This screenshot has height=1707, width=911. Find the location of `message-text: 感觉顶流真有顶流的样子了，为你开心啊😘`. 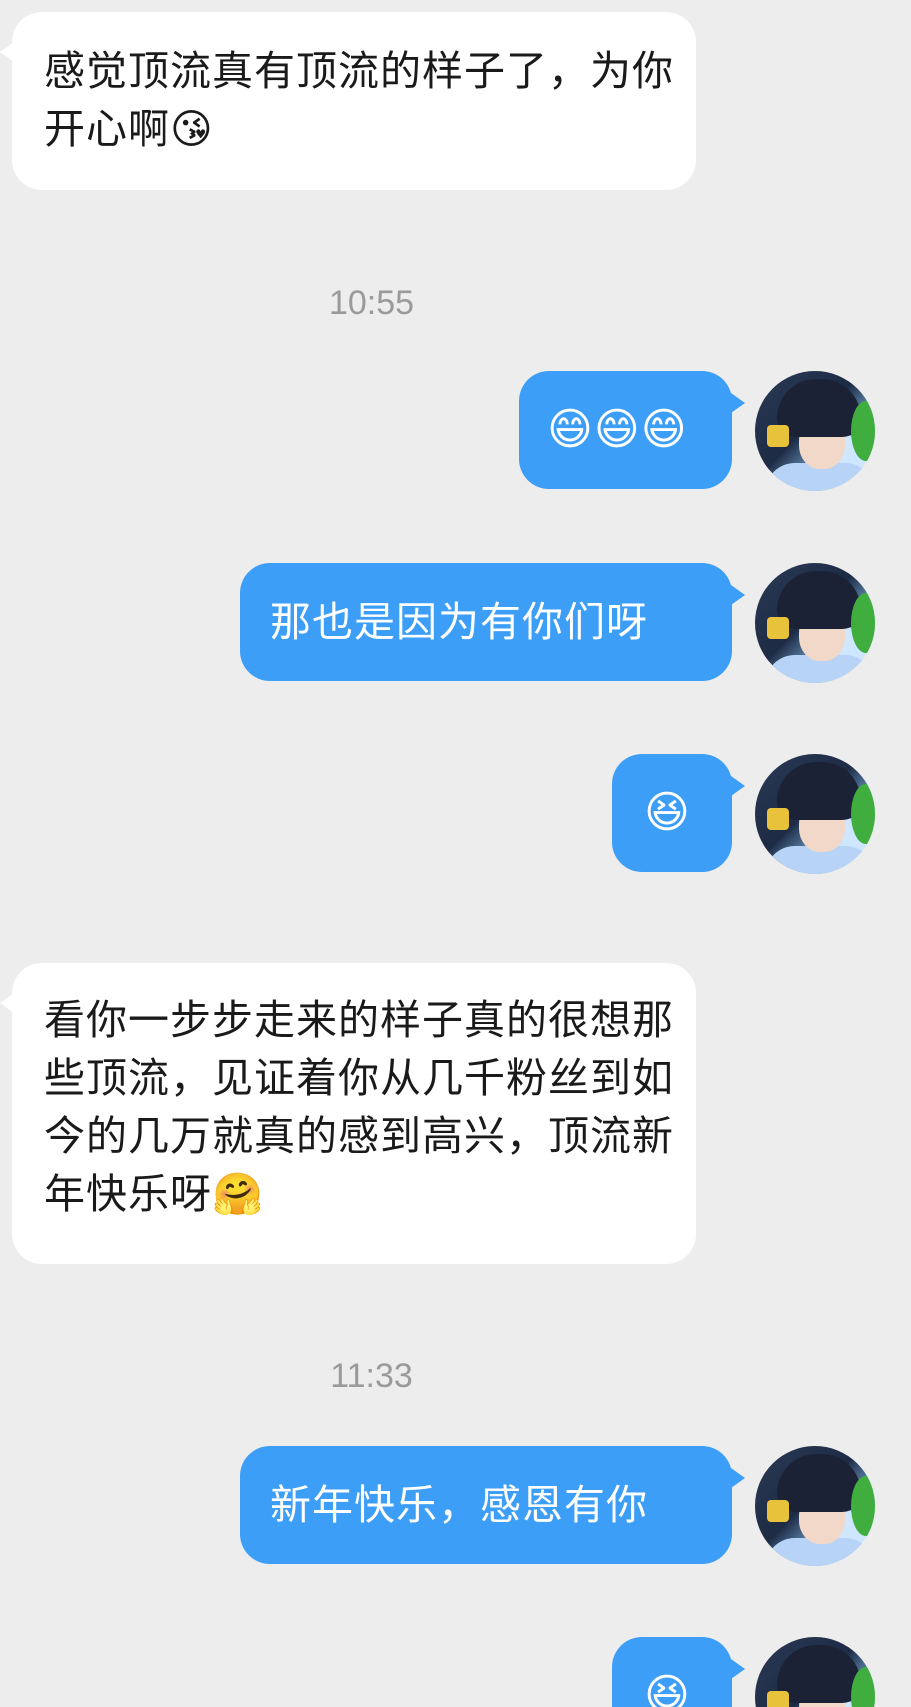

message-text: 感觉顶流真有顶流的样子了，为你开心啊😘 is located at coordinates (359, 100).